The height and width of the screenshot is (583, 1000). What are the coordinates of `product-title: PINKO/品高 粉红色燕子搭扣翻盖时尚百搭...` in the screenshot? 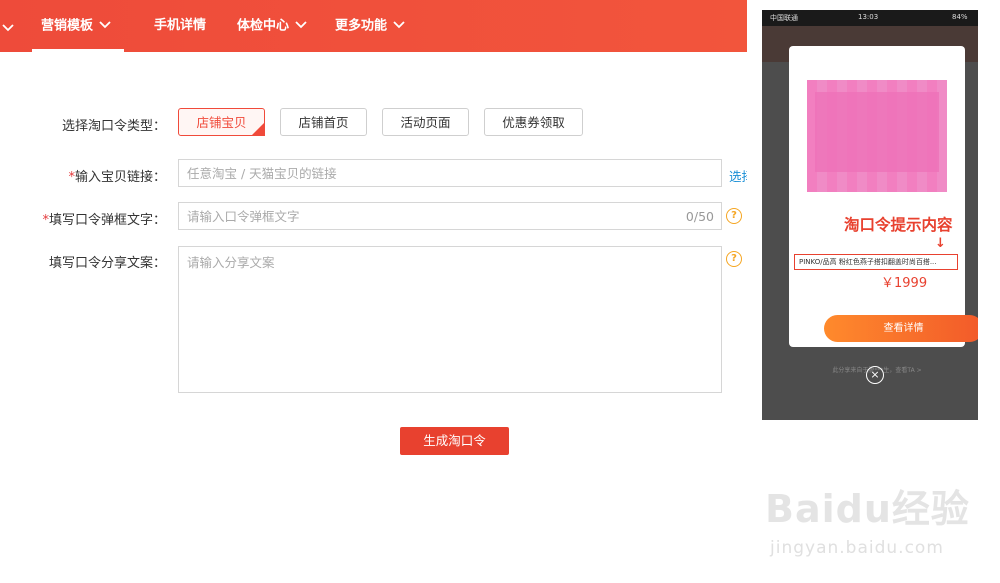 It's located at (876, 262).